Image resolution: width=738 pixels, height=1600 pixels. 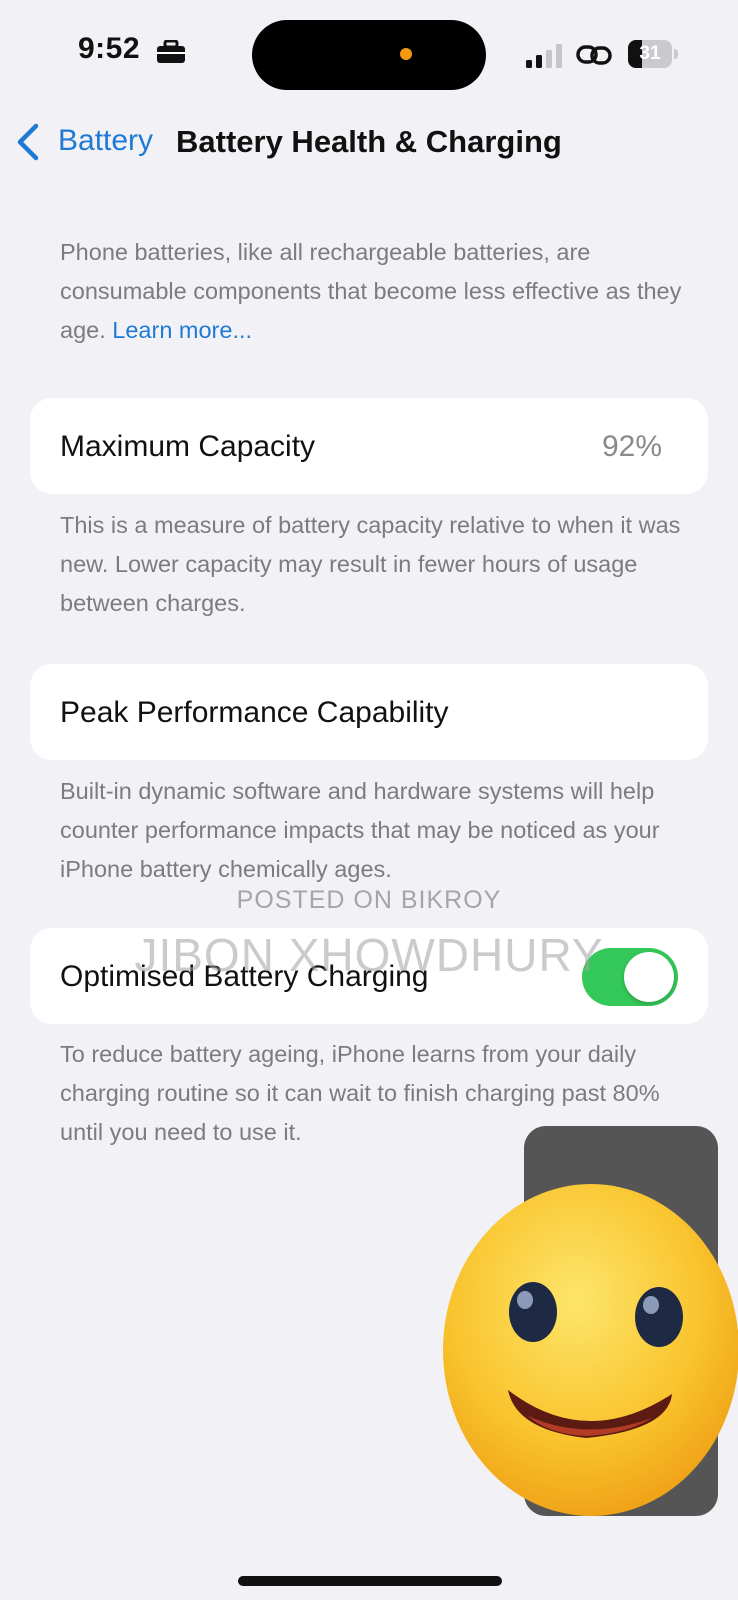 I want to click on smiley-emoji, so click(x=590, y=1350).